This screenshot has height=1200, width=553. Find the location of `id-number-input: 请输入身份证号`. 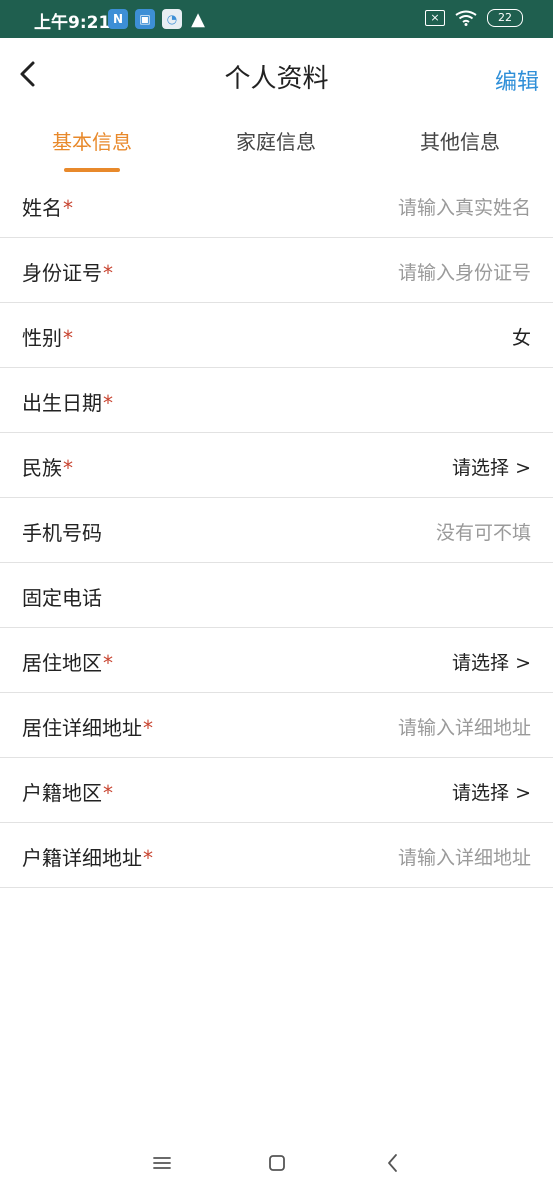

id-number-input: 请输入身份证号 is located at coordinates (464, 271).